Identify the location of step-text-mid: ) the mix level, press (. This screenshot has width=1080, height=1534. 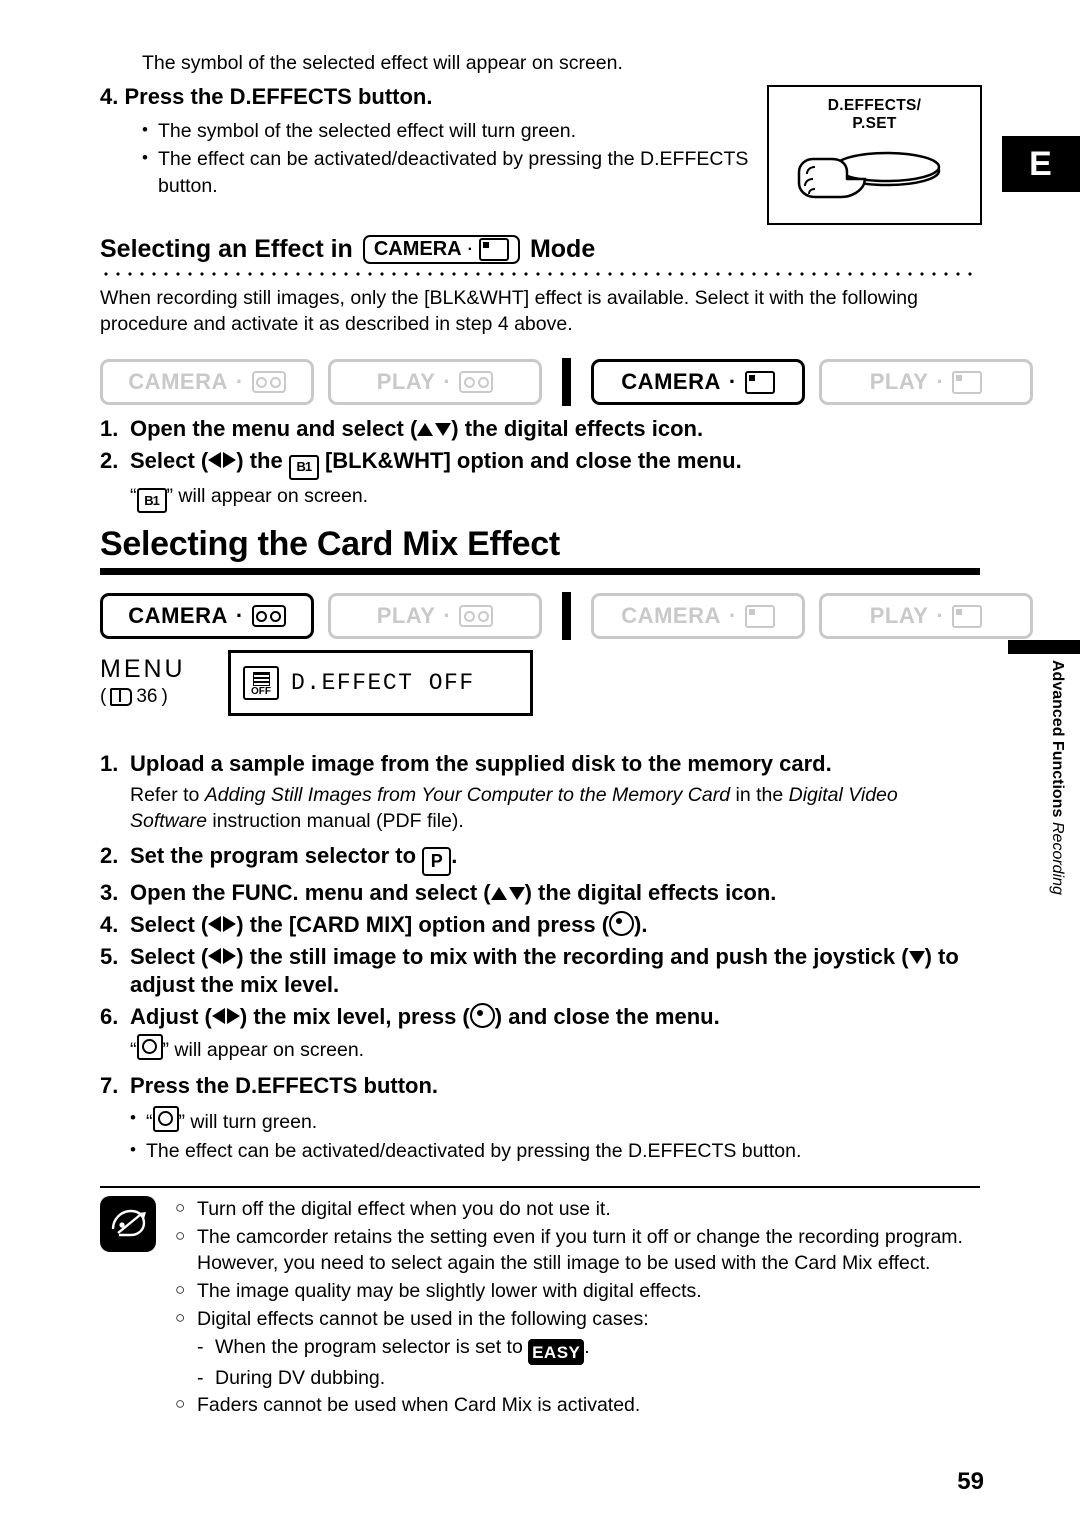
(354, 1016).